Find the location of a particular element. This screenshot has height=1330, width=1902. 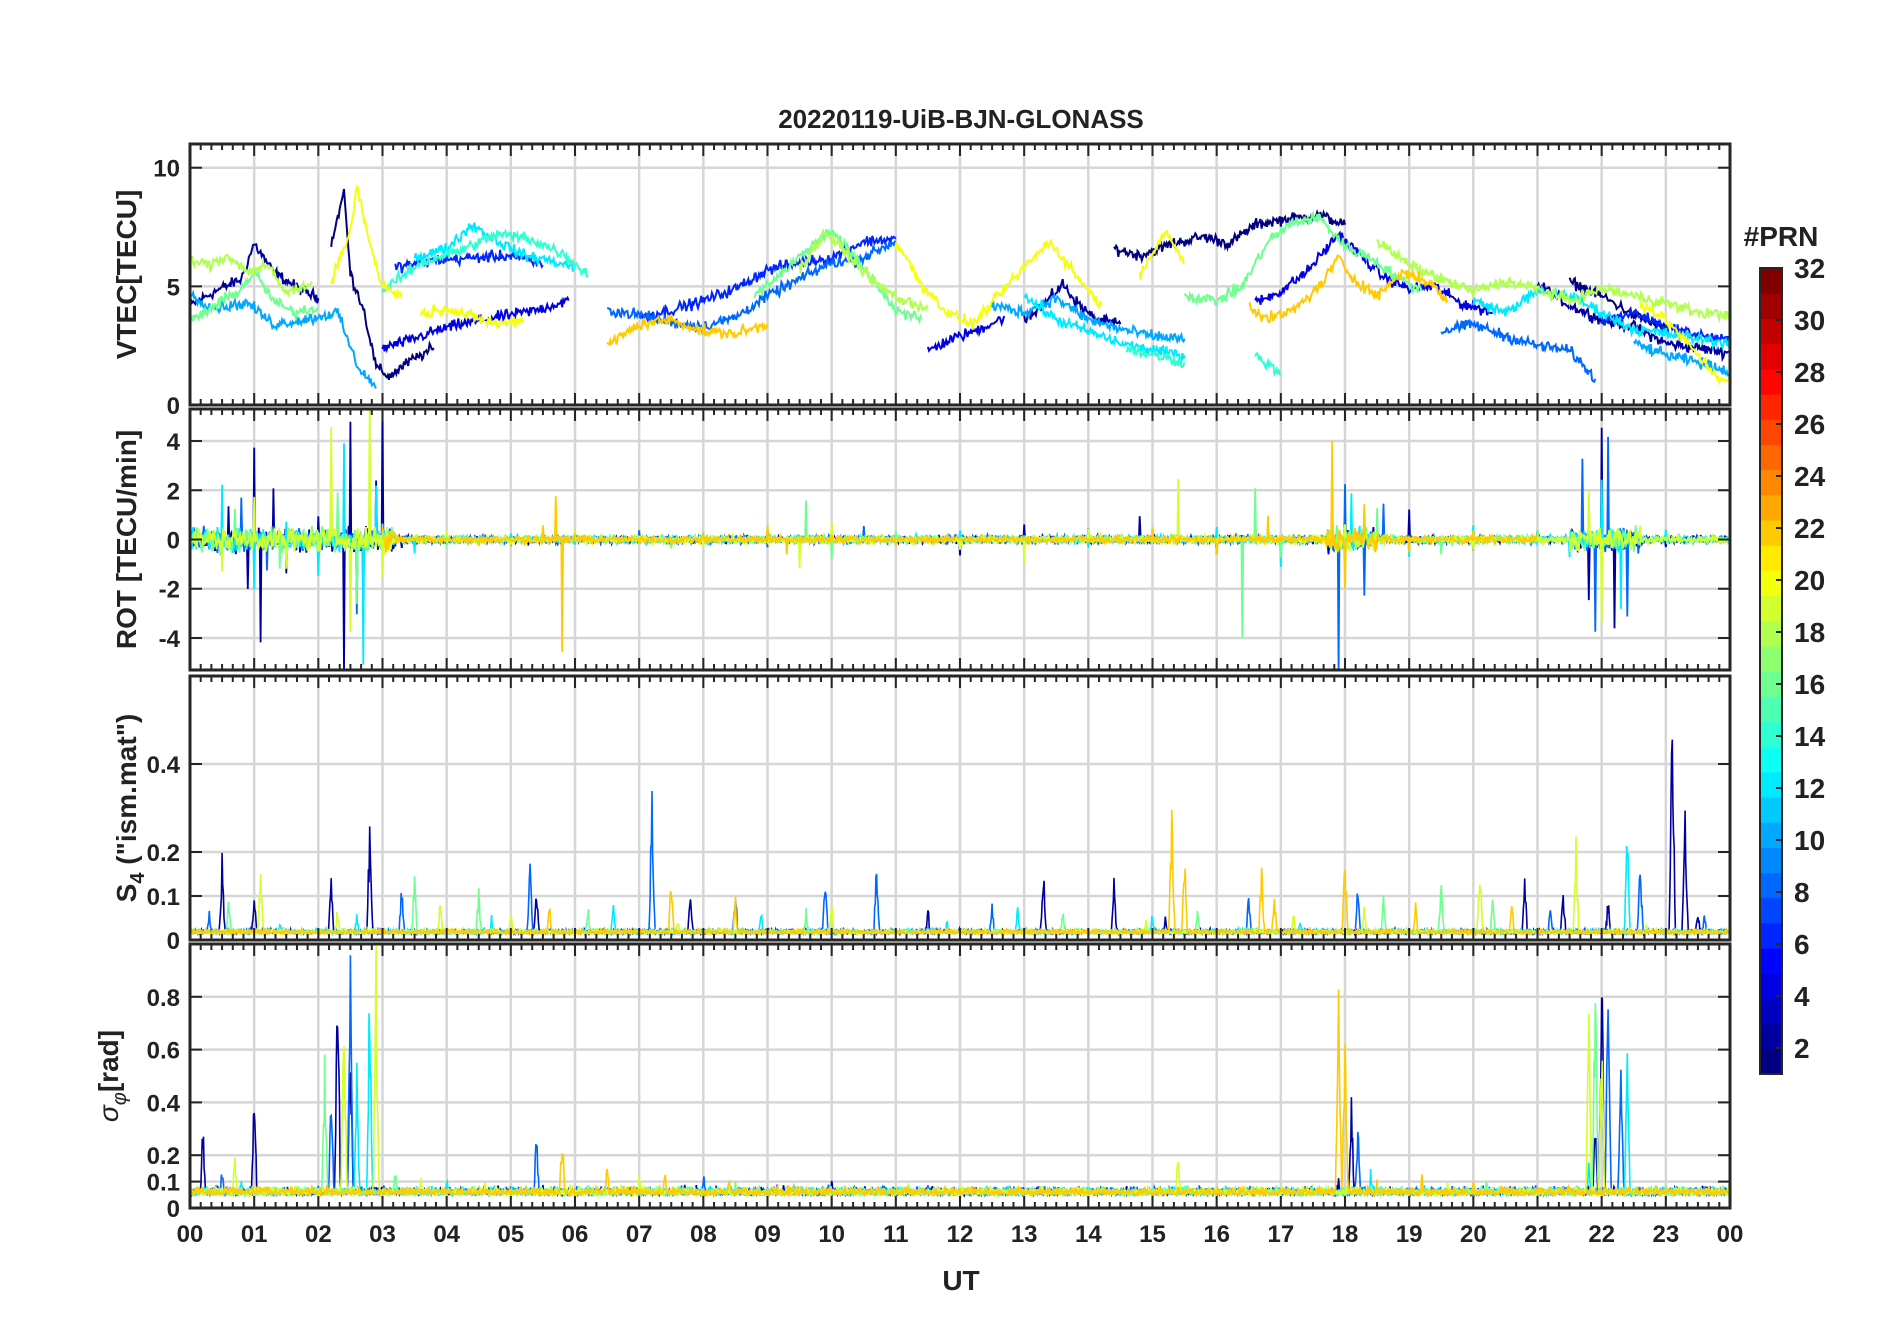

x-tick-label: 10 is located at coordinates (831, 1234).